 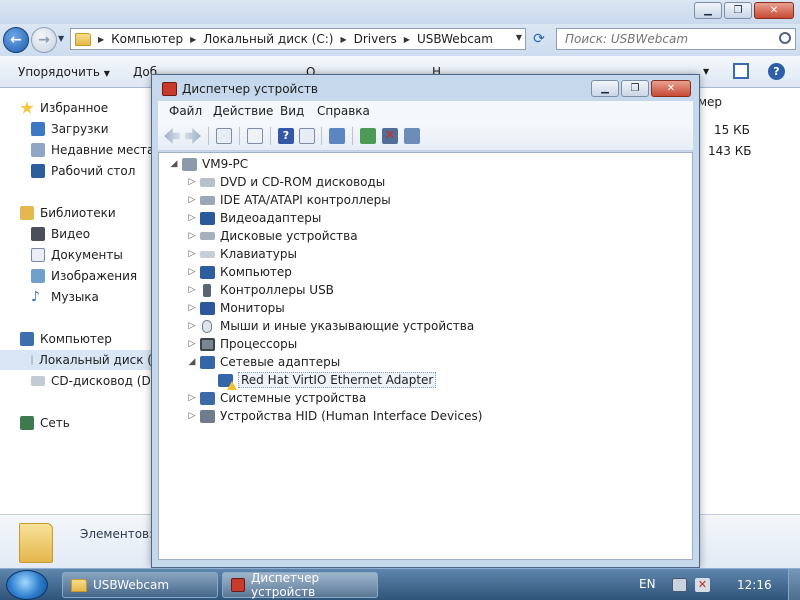 What do you see at coordinates (455, 39) in the screenshot?
I see `breadcrumb-usbwebcam: USBWebcam` at bounding box center [455, 39].